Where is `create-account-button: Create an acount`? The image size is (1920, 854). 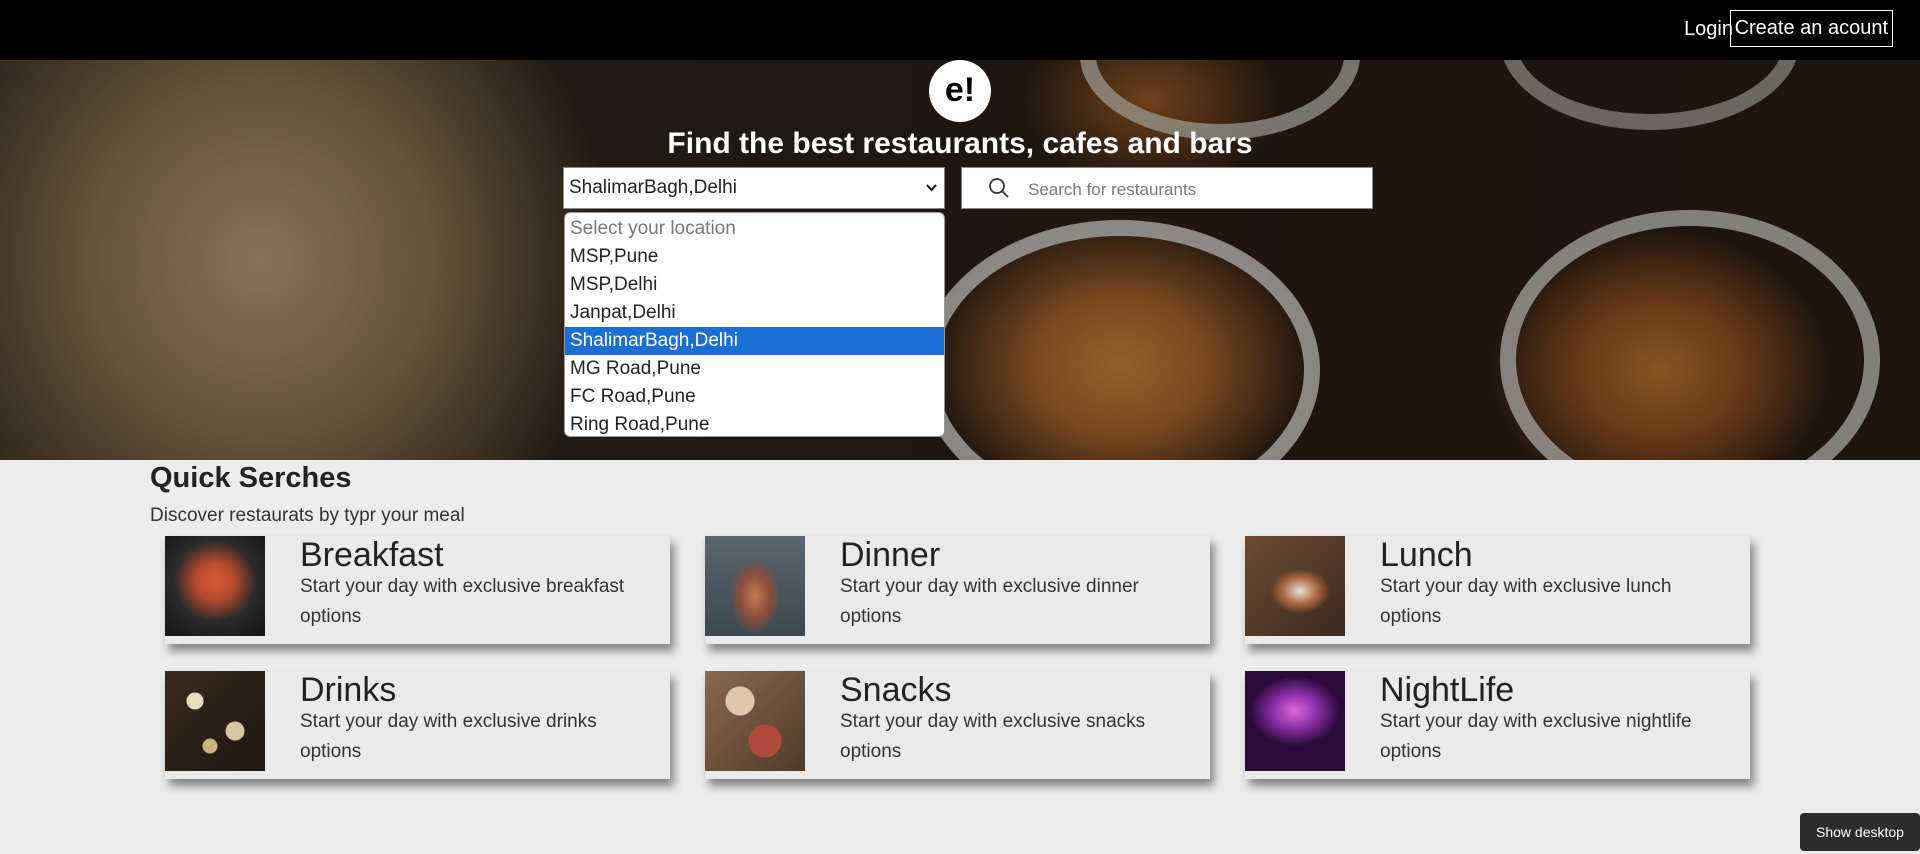 create-account-button: Create an acount is located at coordinates (1811, 28).